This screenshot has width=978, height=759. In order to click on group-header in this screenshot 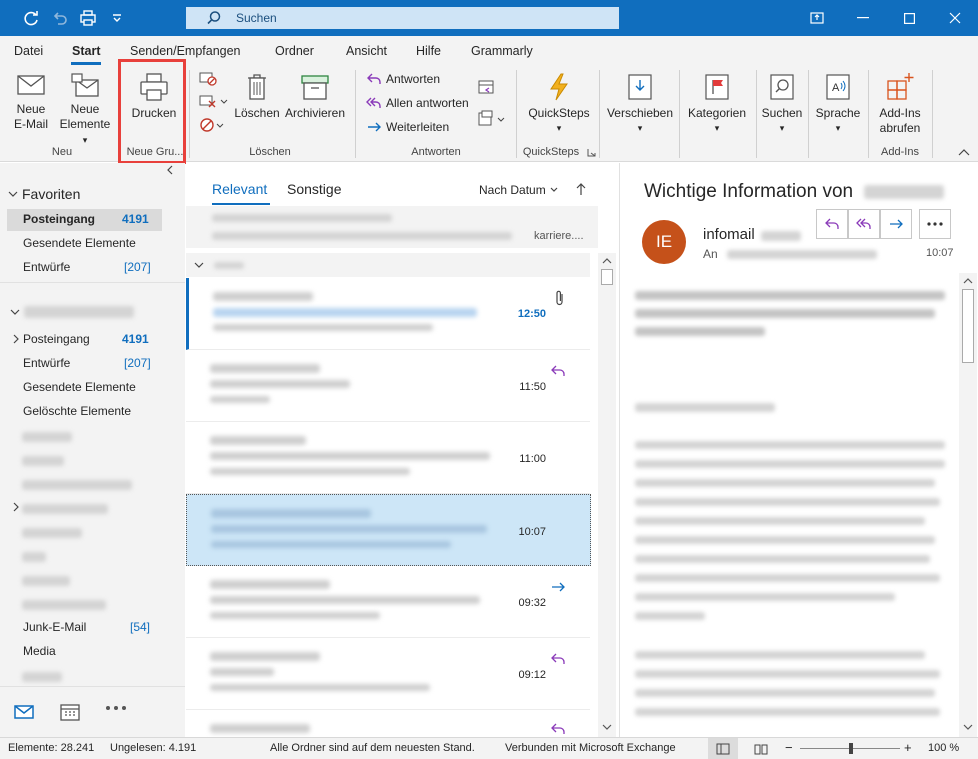, I will do `click(388, 265)`.